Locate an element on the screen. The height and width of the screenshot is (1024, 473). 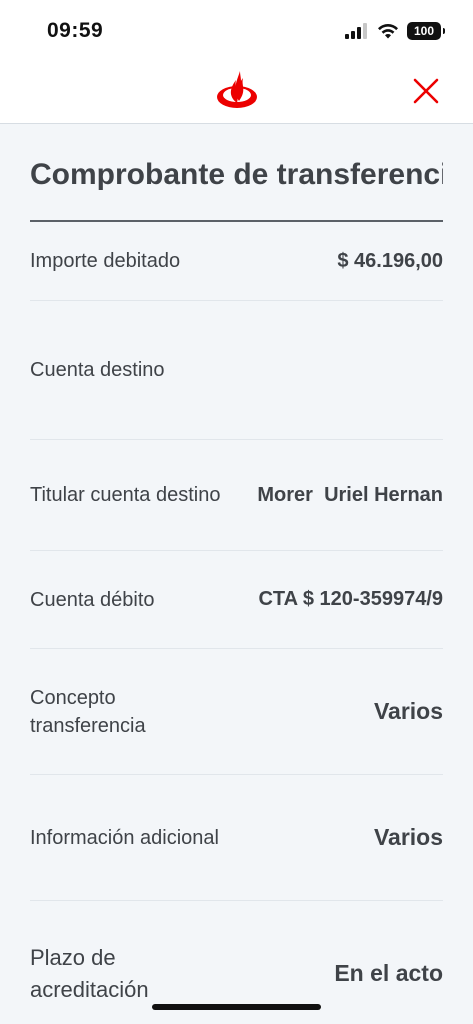
detail-label: Cuenta débito is located at coordinates (92, 599).